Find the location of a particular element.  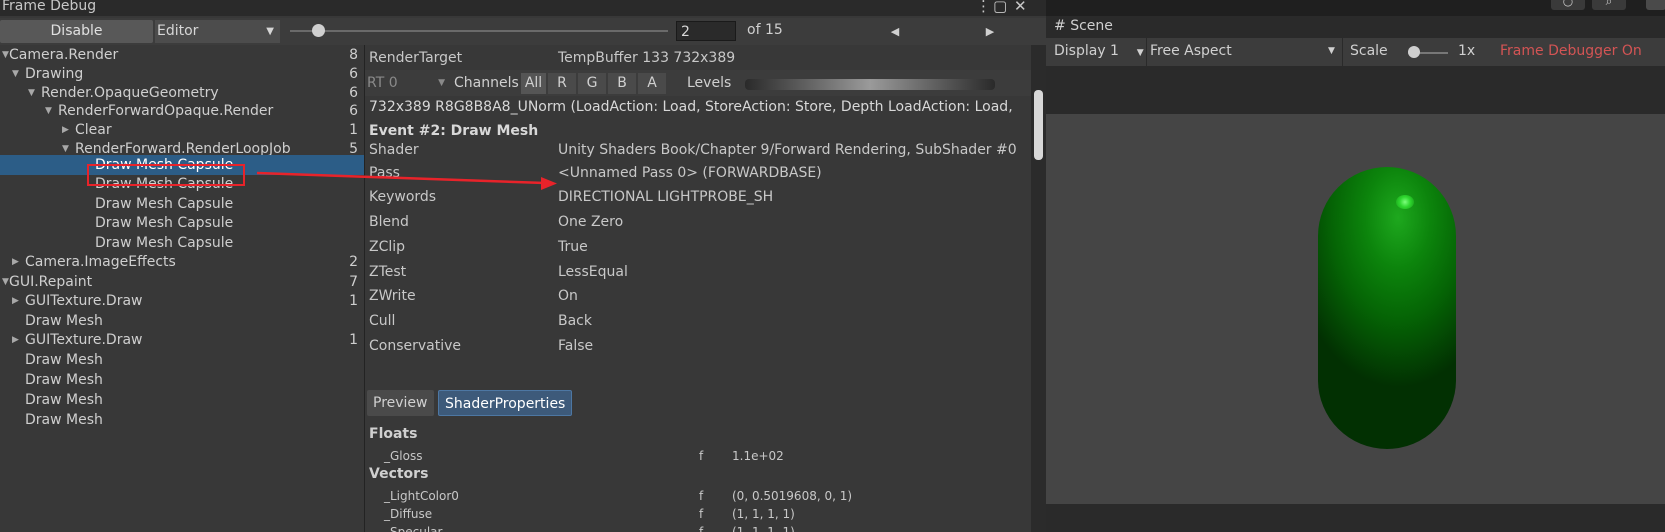

prop-row-pass: Pass <Unnamed Pass 0> (FORWARDBASE) is located at coordinates (698, 173).